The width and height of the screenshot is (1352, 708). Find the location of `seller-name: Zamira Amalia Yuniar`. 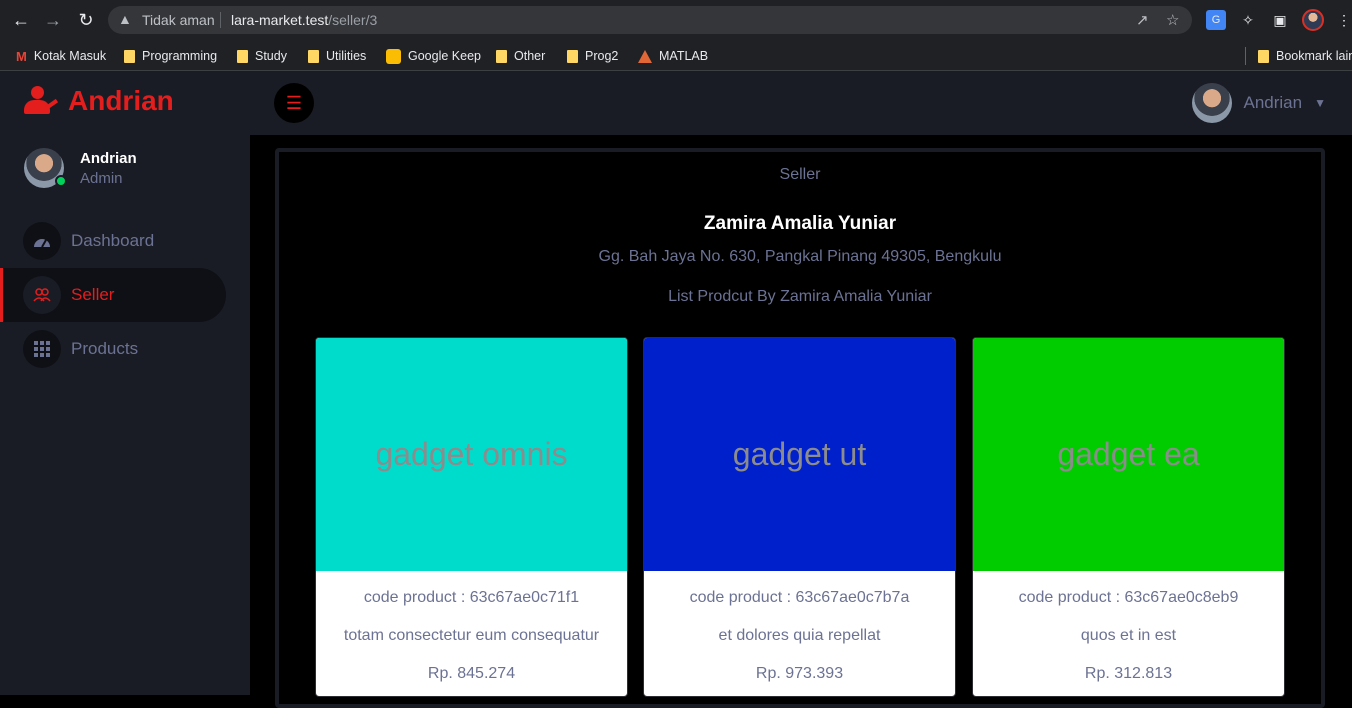

seller-name: Zamira Amalia Yuniar is located at coordinates (800, 223).